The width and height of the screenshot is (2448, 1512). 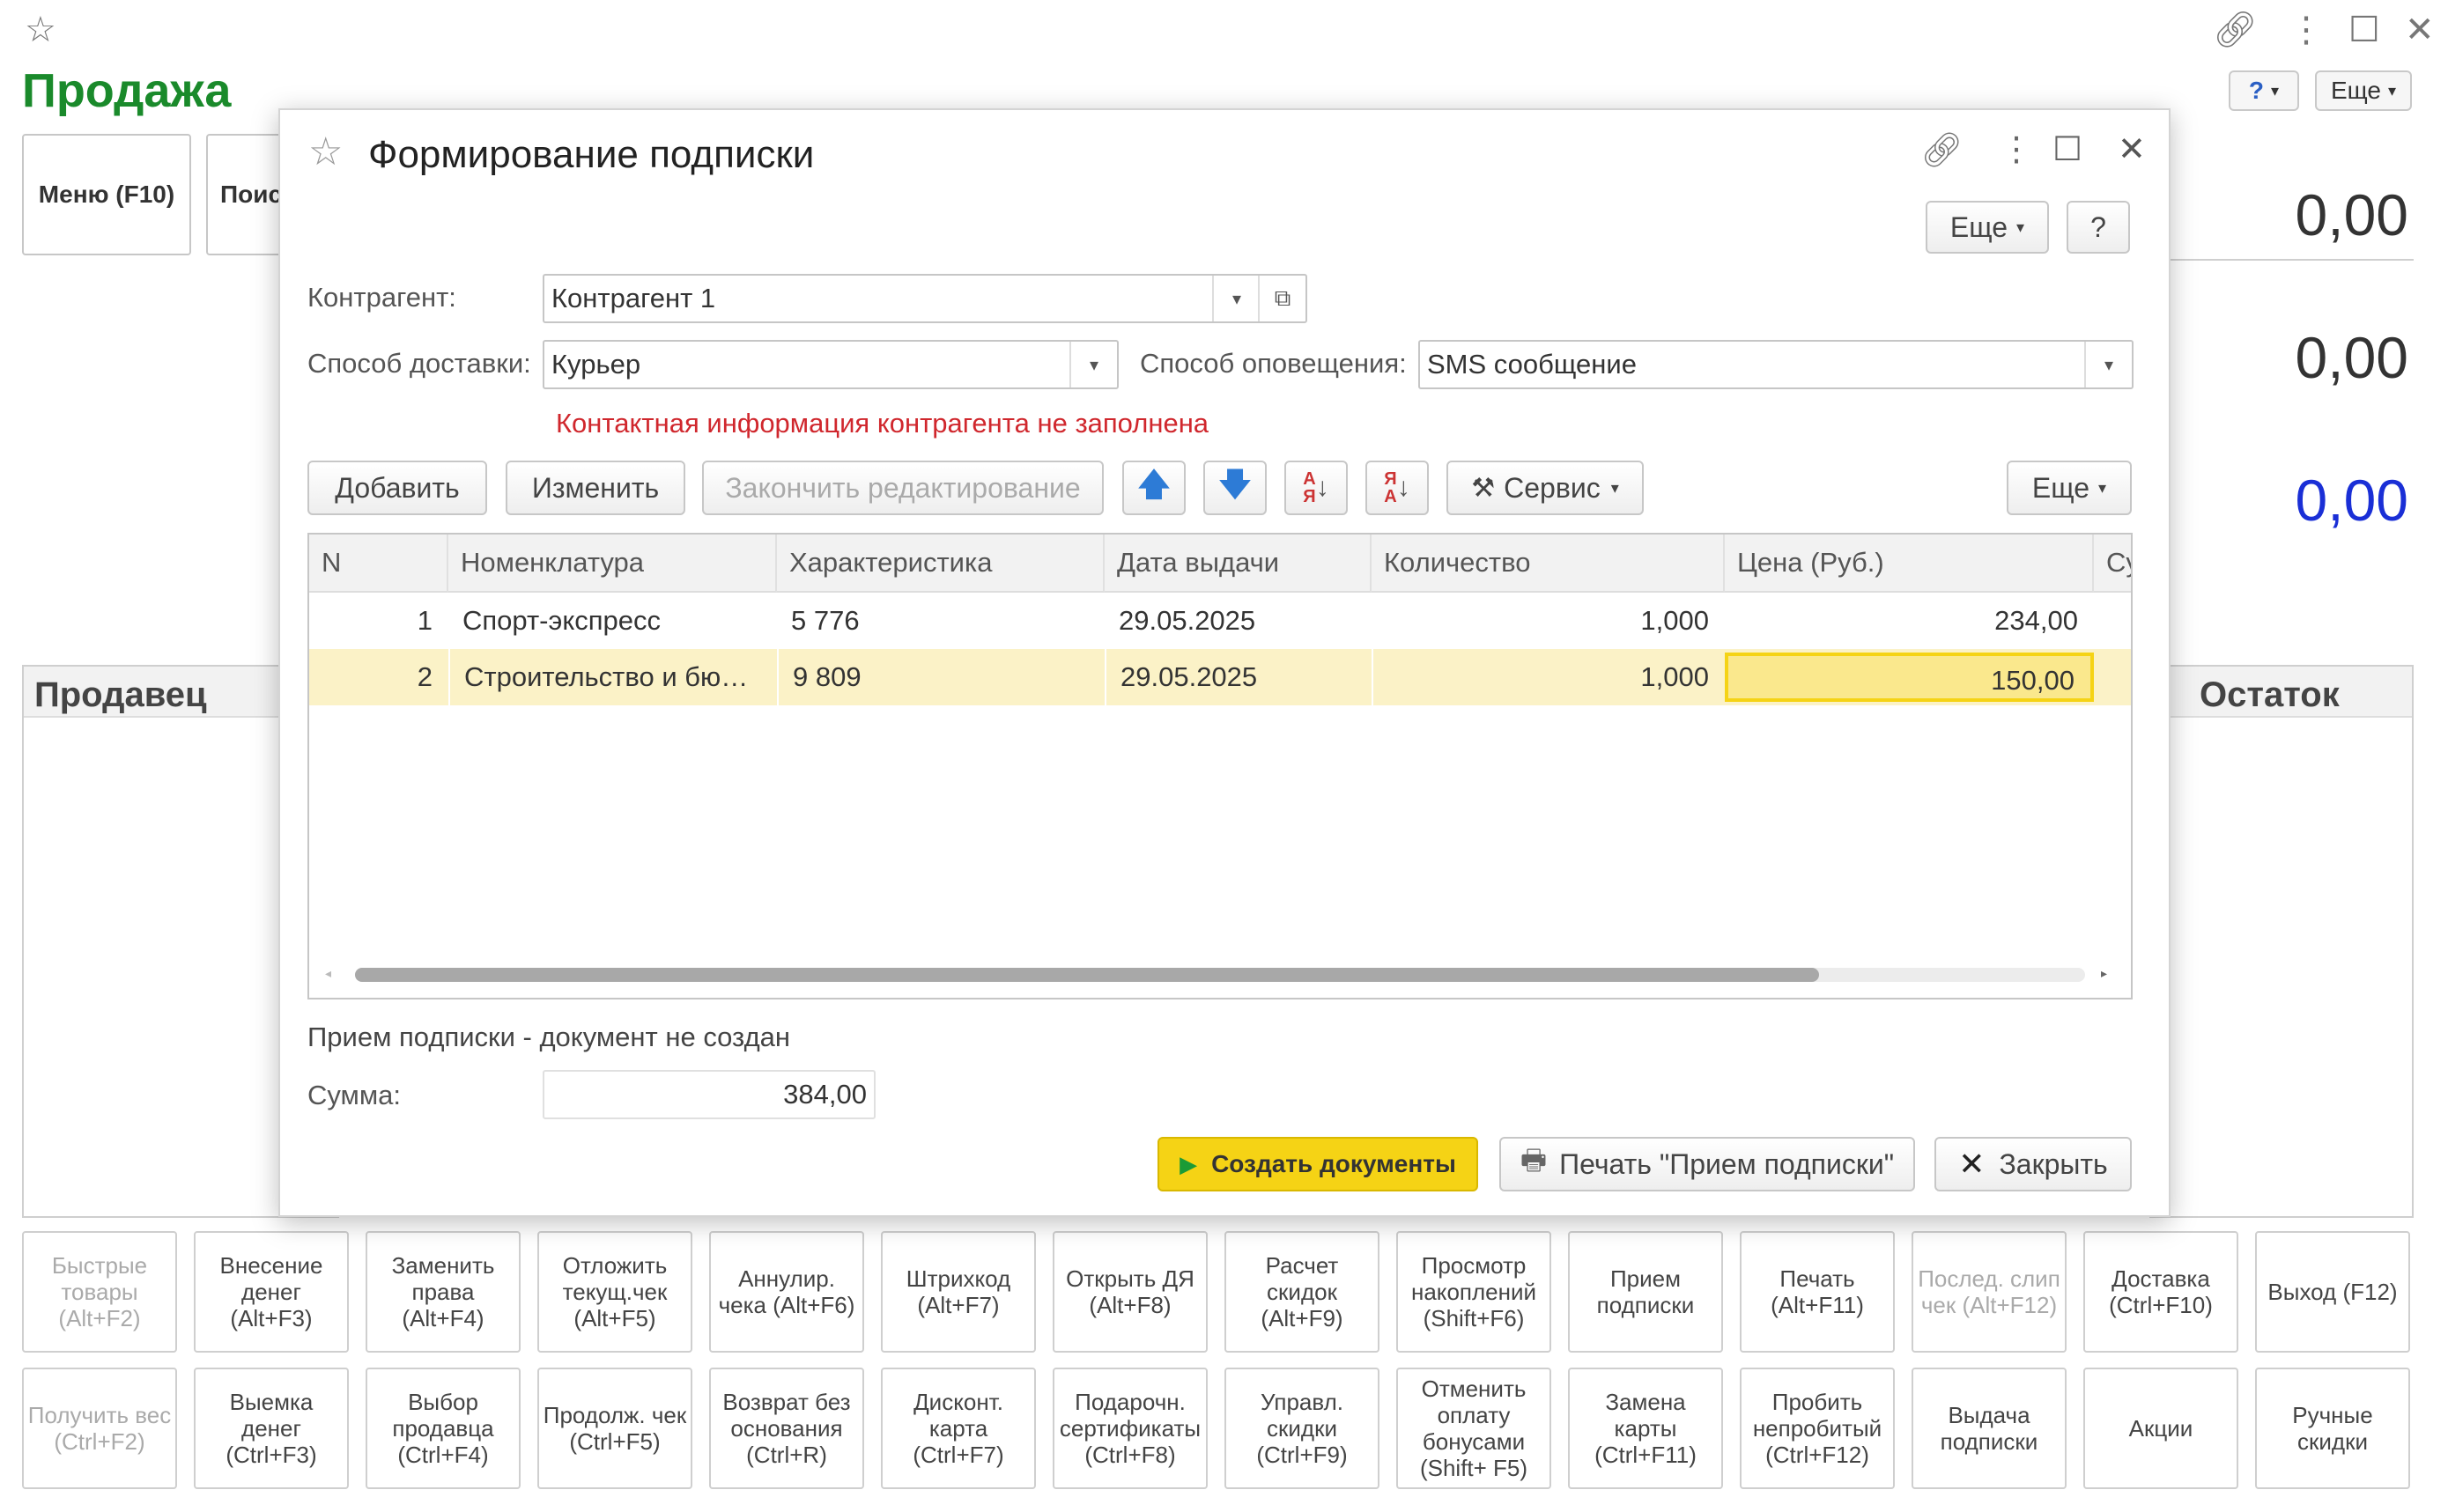 What do you see at coordinates (1087, 975) in the screenshot?
I see `scrollbar-thumb` at bounding box center [1087, 975].